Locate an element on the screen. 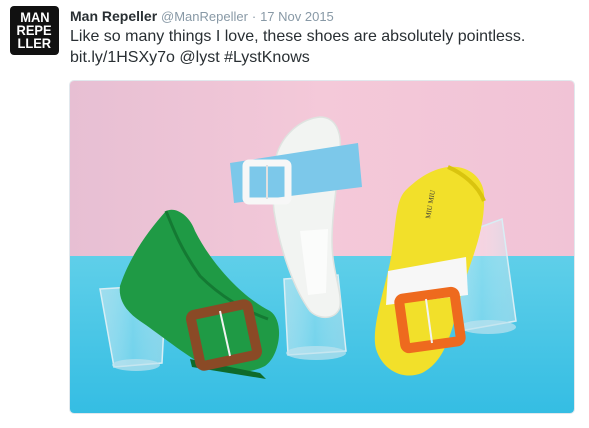  avatar-line-3: LLER is located at coordinates (34, 43).